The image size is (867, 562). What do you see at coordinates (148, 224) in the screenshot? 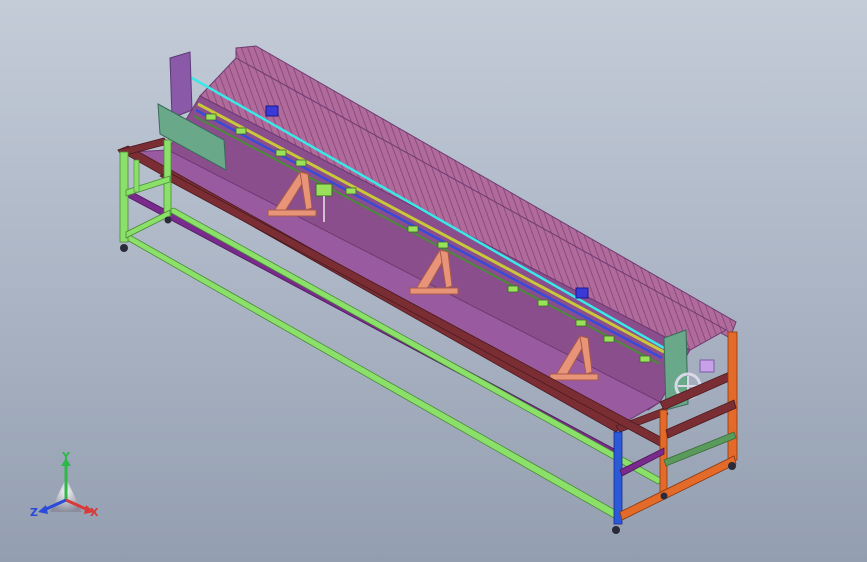
I see `left-end-bottom` at bounding box center [148, 224].